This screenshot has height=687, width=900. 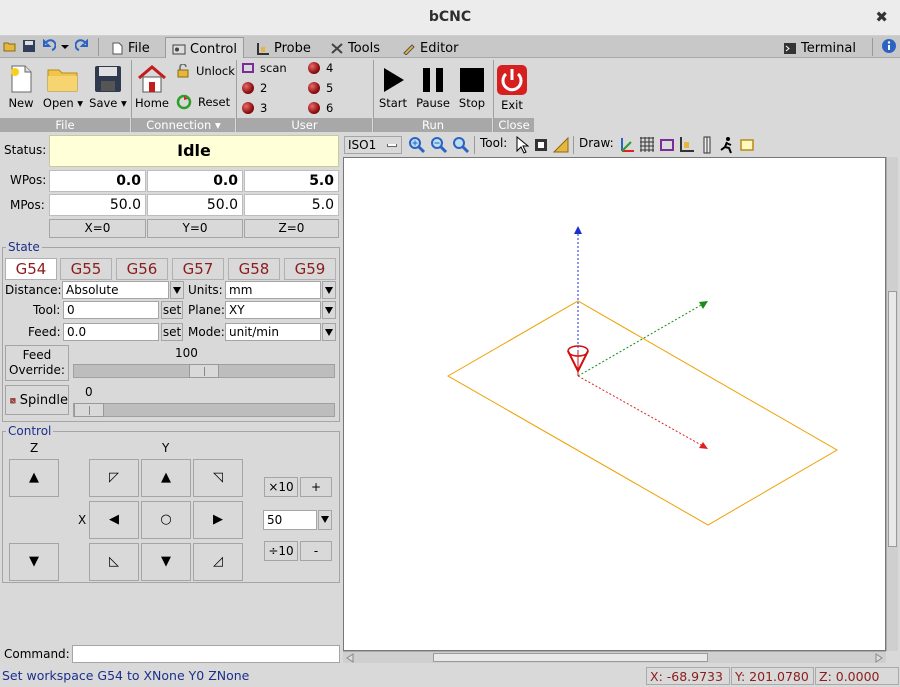 What do you see at coordinates (86, 269) in the screenshot?
I see `tab-g55: G55` at bounding box center [86, 269].